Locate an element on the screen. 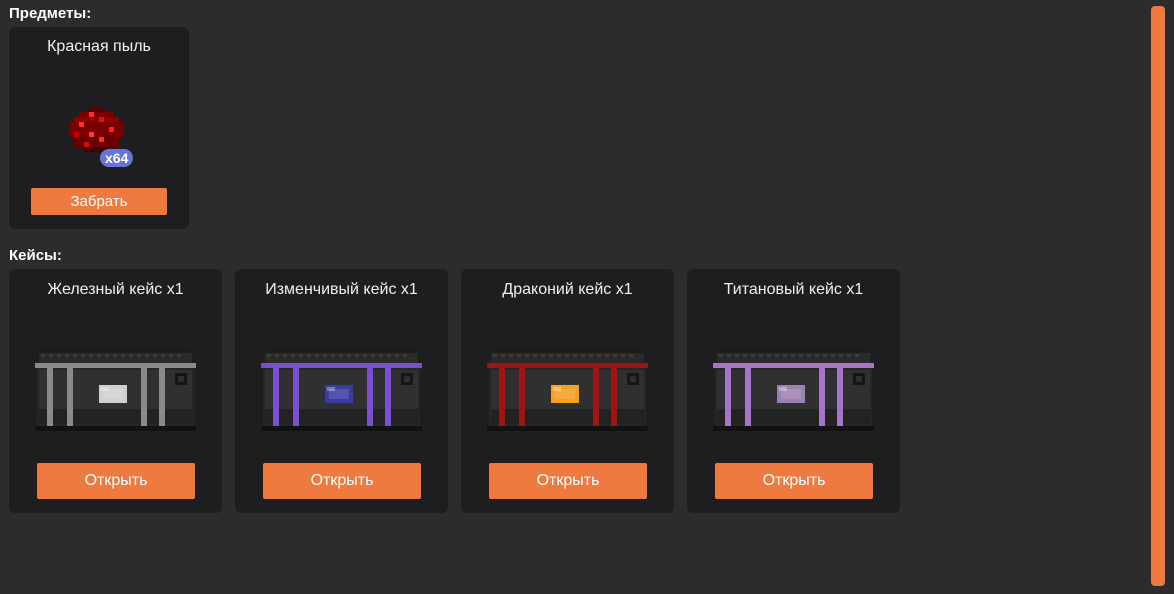 This screenshot has width=1174, height=594. iron-case-icon is located at coordinates (115, 390).